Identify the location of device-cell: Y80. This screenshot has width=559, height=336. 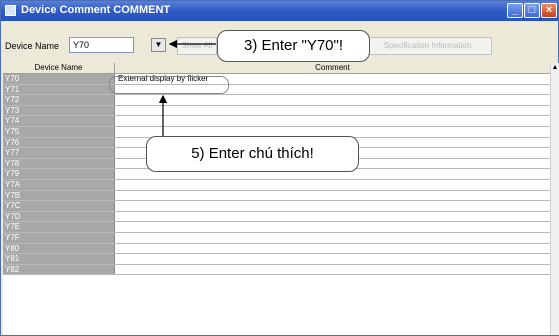
(59, 248).